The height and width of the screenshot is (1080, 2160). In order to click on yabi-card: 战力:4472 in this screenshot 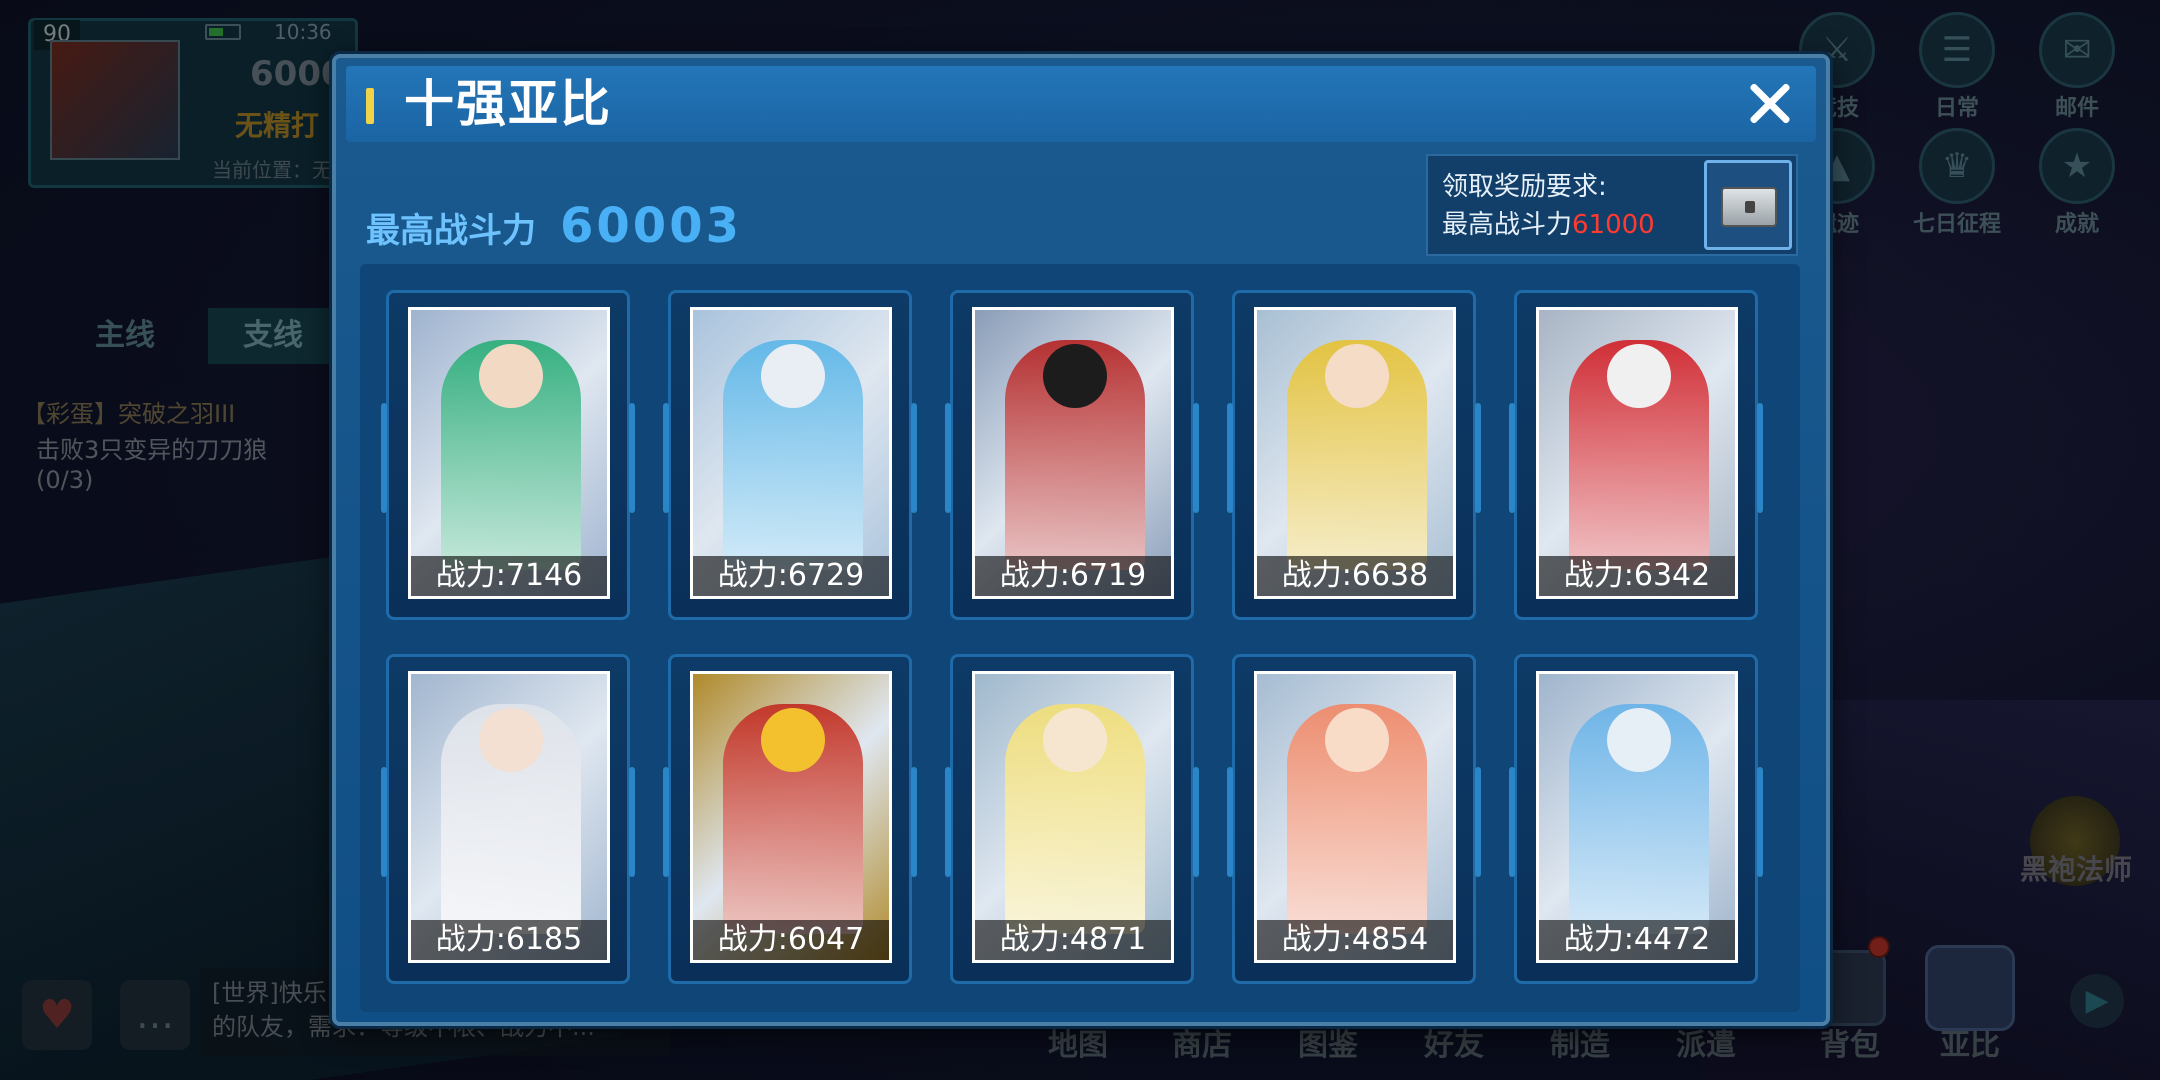, I will do `click(1637, 817)`.